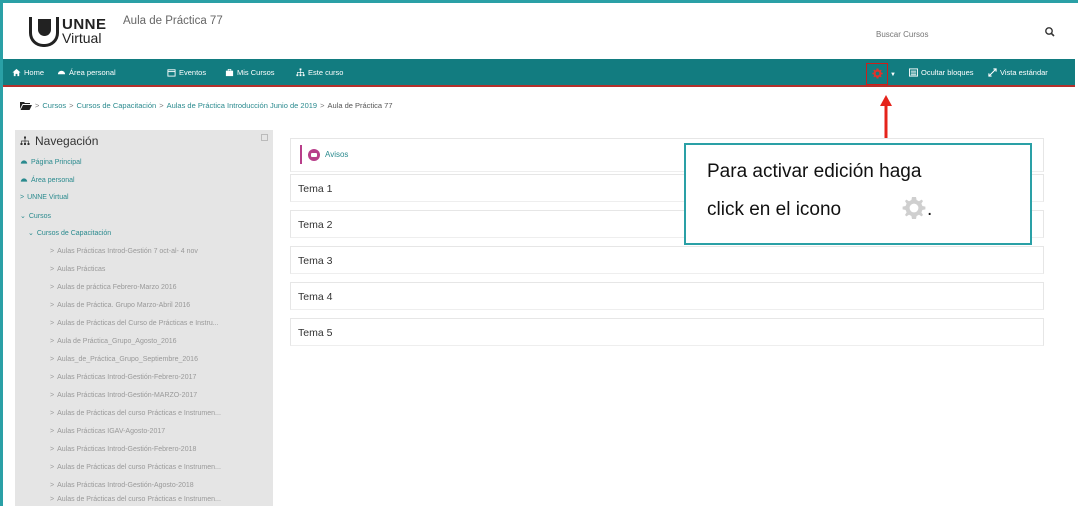 The height and width of the screenshot is (506, 1078). What do you see at coordinates (315, 297) in the screenshot?
I see `section-title: Tema 4` at bounding box center [315, 297].